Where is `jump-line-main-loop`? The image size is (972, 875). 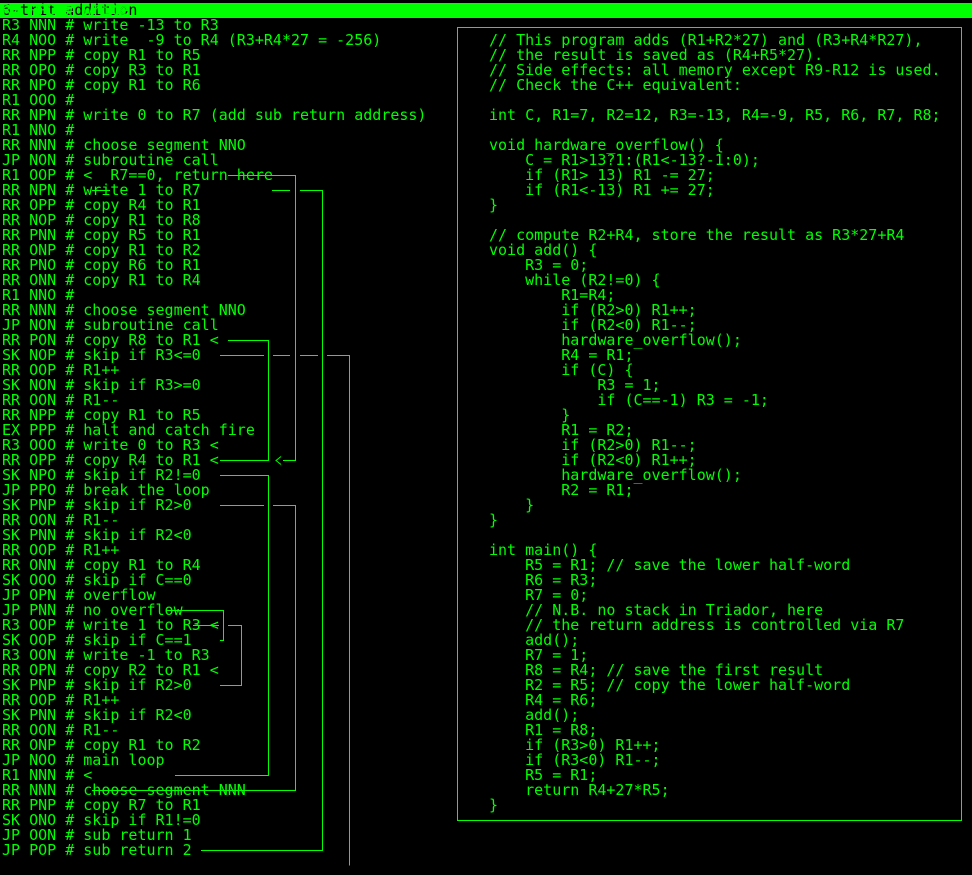 jump-line-main-loop is located at coordinates (222, 625).